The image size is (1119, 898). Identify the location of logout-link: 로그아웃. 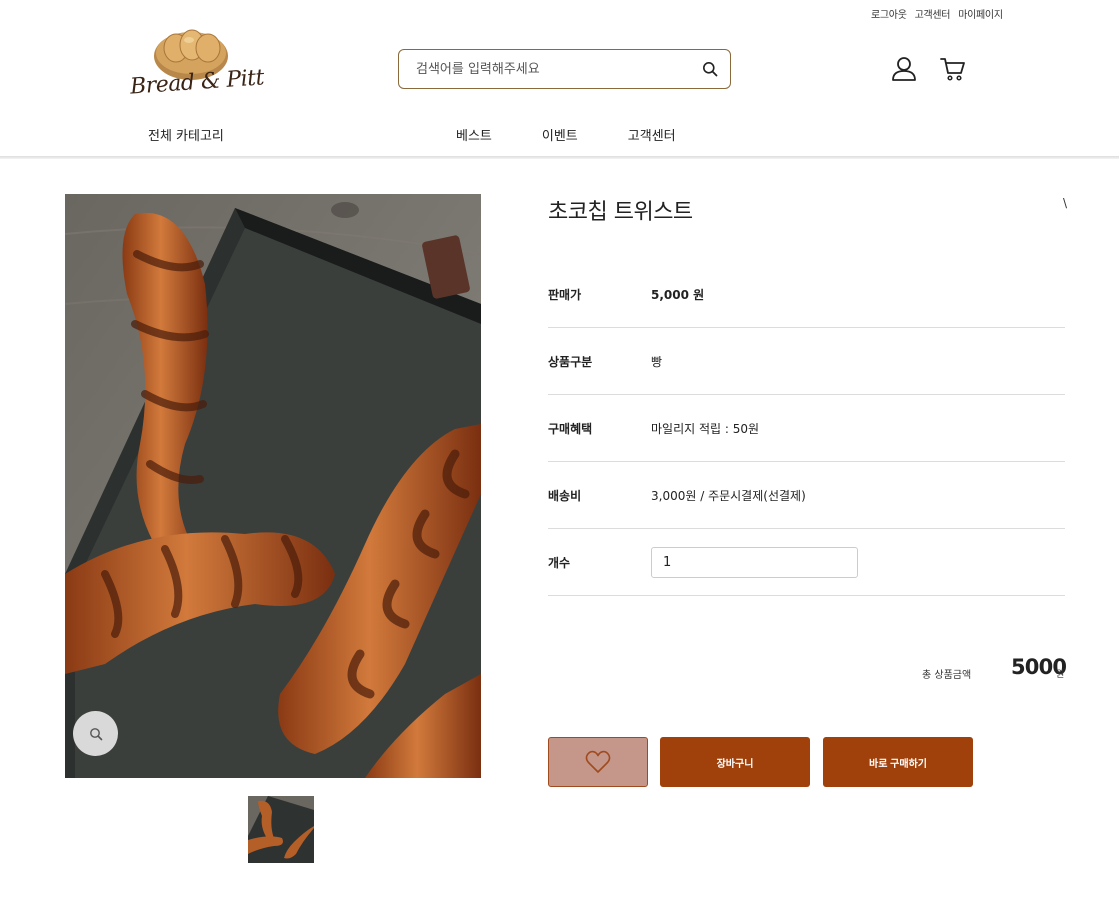
(889, 13).